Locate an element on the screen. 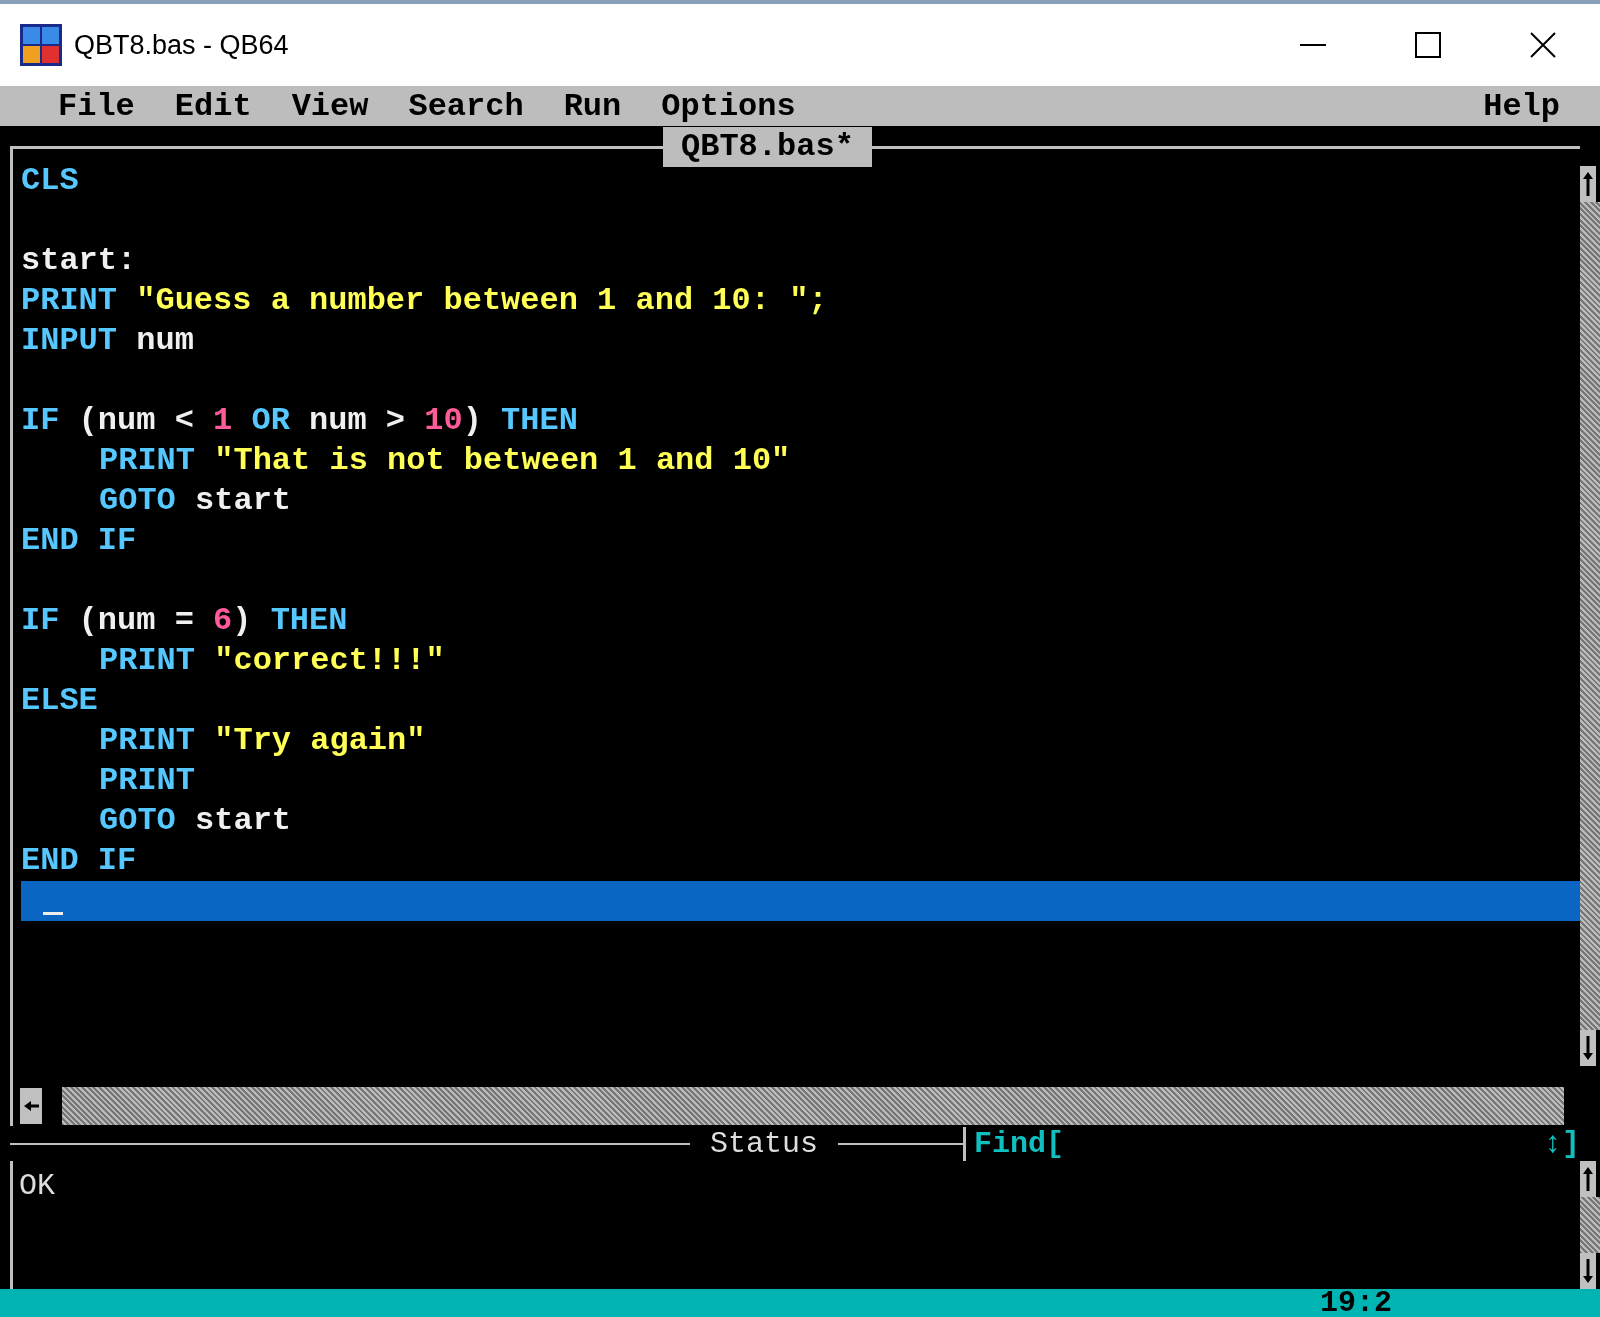 This screenshot has width=1600, height=1317. menu-item: File is located at coordinates (96, 106).